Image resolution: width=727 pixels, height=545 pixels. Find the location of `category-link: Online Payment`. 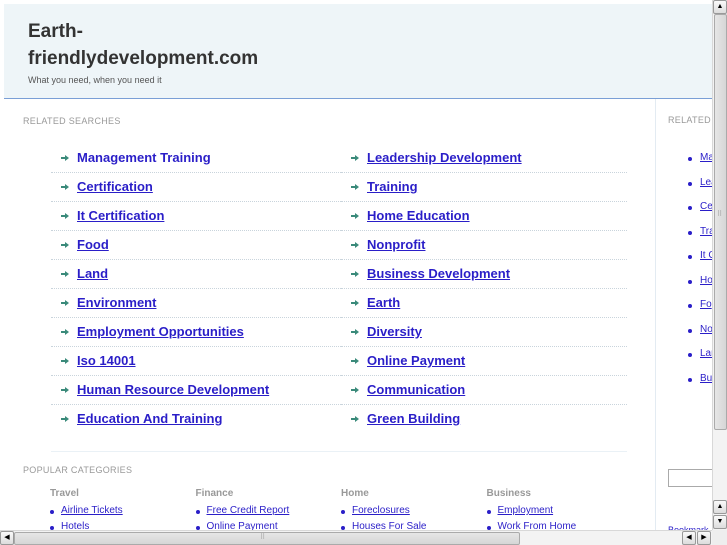

category-link: Online Payment is located at coordinates (242, 525).